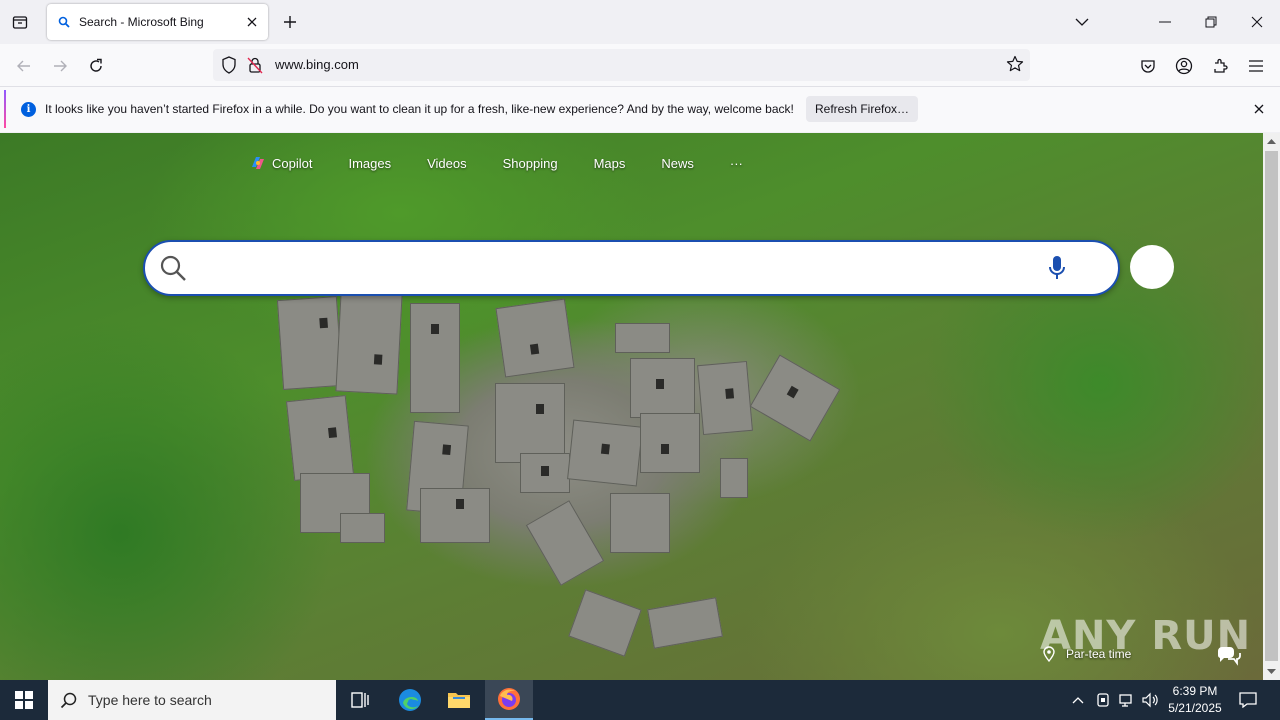 The image size is (1280, 720). Describe the element at coordinates (252, 22) in the screenshot. I see `tab-close-icon` at that location.